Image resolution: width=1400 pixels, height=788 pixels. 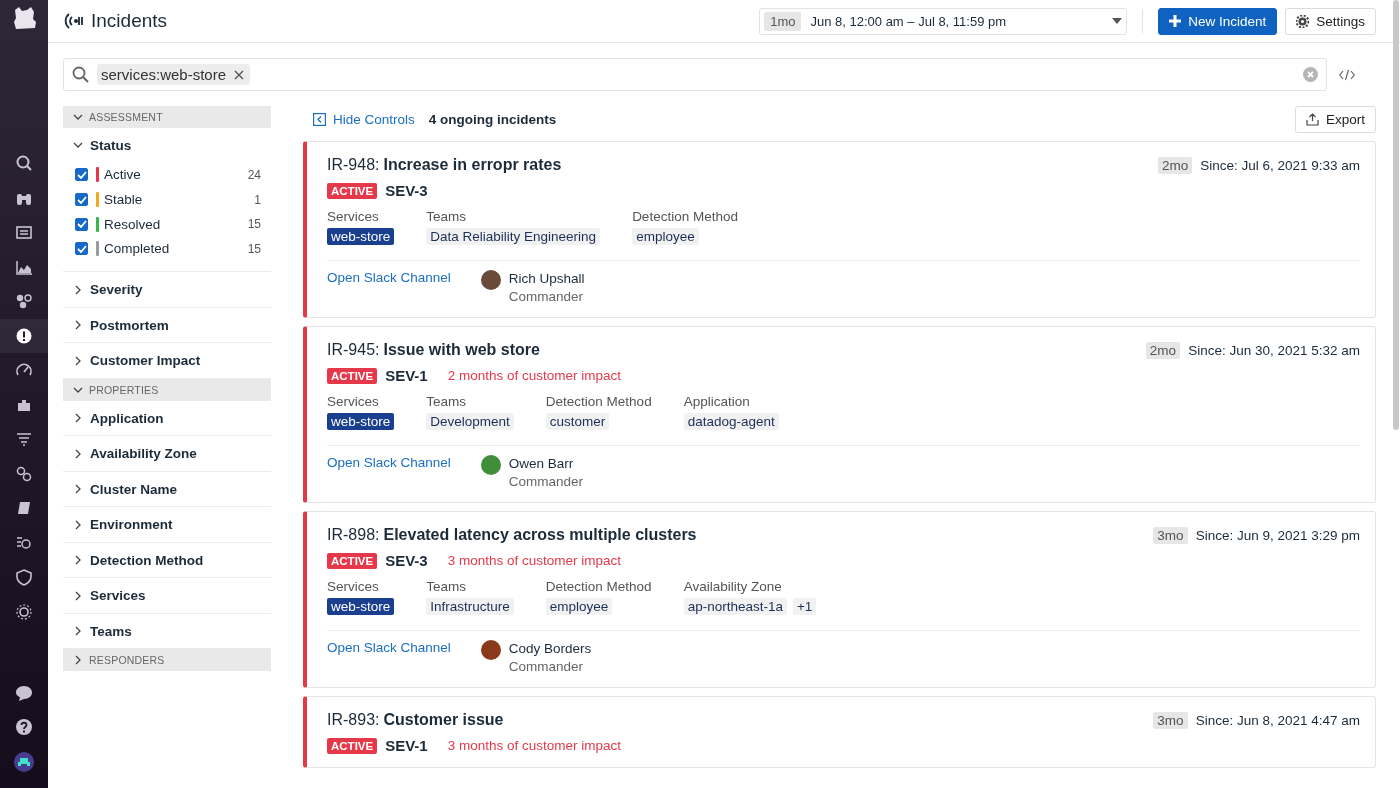 I want to click on incident-id: IR-945:, so click(x=353, y=350).